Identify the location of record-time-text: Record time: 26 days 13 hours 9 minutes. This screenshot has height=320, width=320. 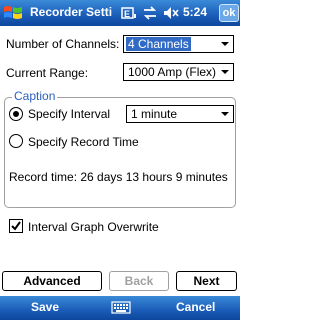
(118, 177).